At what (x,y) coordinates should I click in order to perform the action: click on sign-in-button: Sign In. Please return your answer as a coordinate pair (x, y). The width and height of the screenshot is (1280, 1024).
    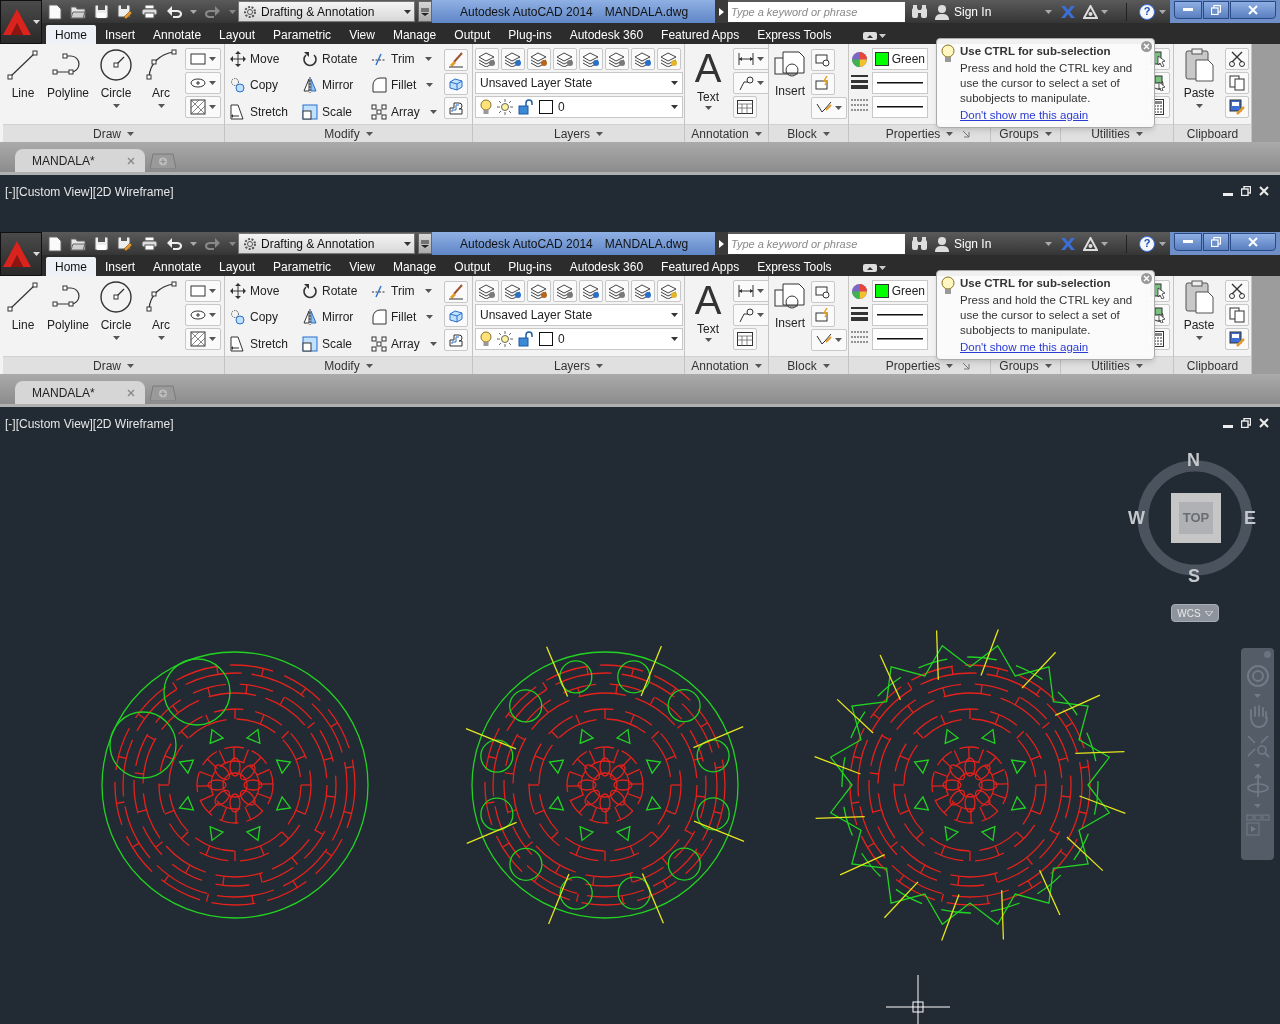
    Looking at the image, I should click on (993, 243).